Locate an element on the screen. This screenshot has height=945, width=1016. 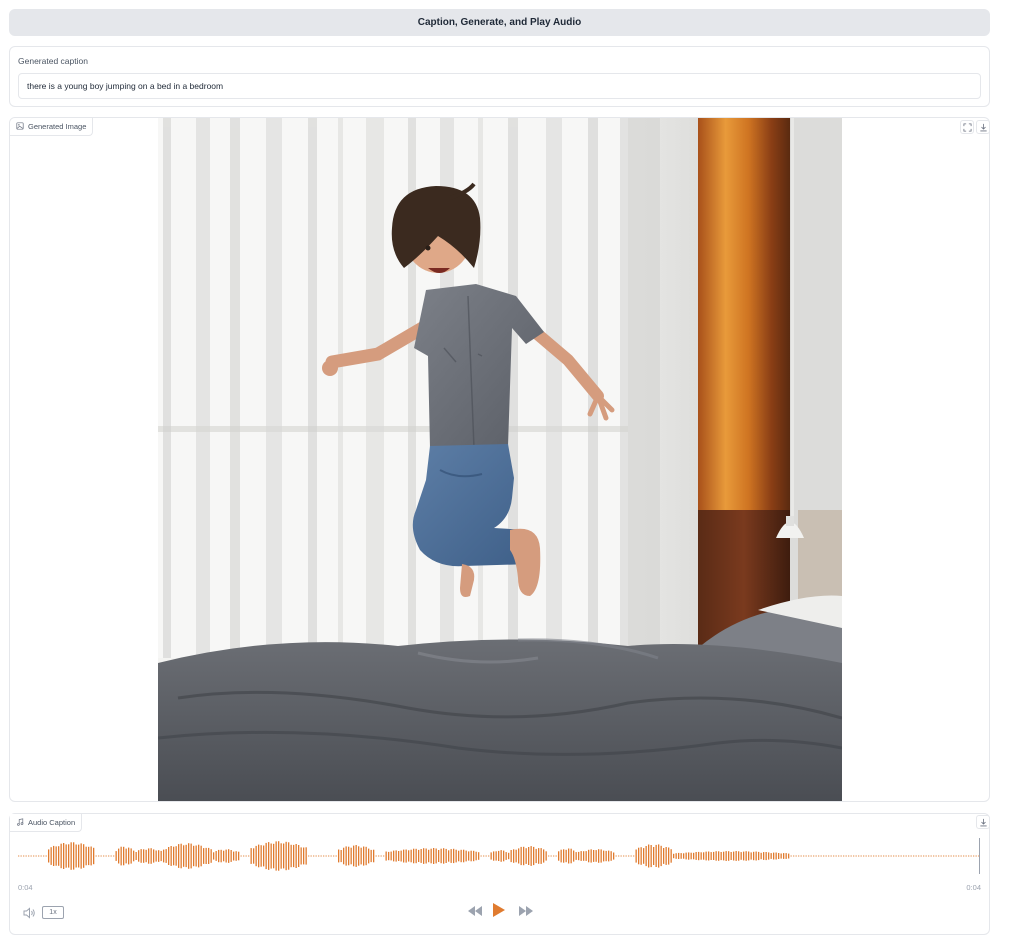
caption-textbox is located at coordinates (499, 86).